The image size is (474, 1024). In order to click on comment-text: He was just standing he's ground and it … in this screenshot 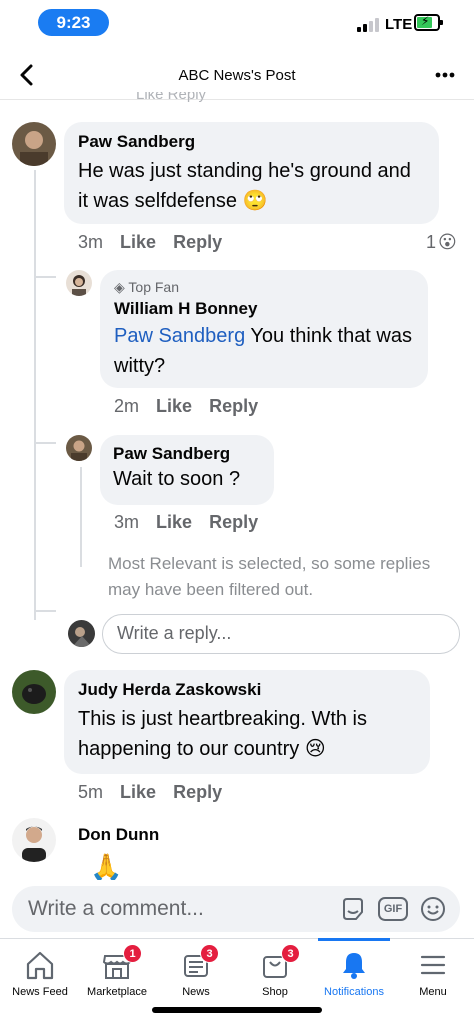, I will do `click(244, 186)`.